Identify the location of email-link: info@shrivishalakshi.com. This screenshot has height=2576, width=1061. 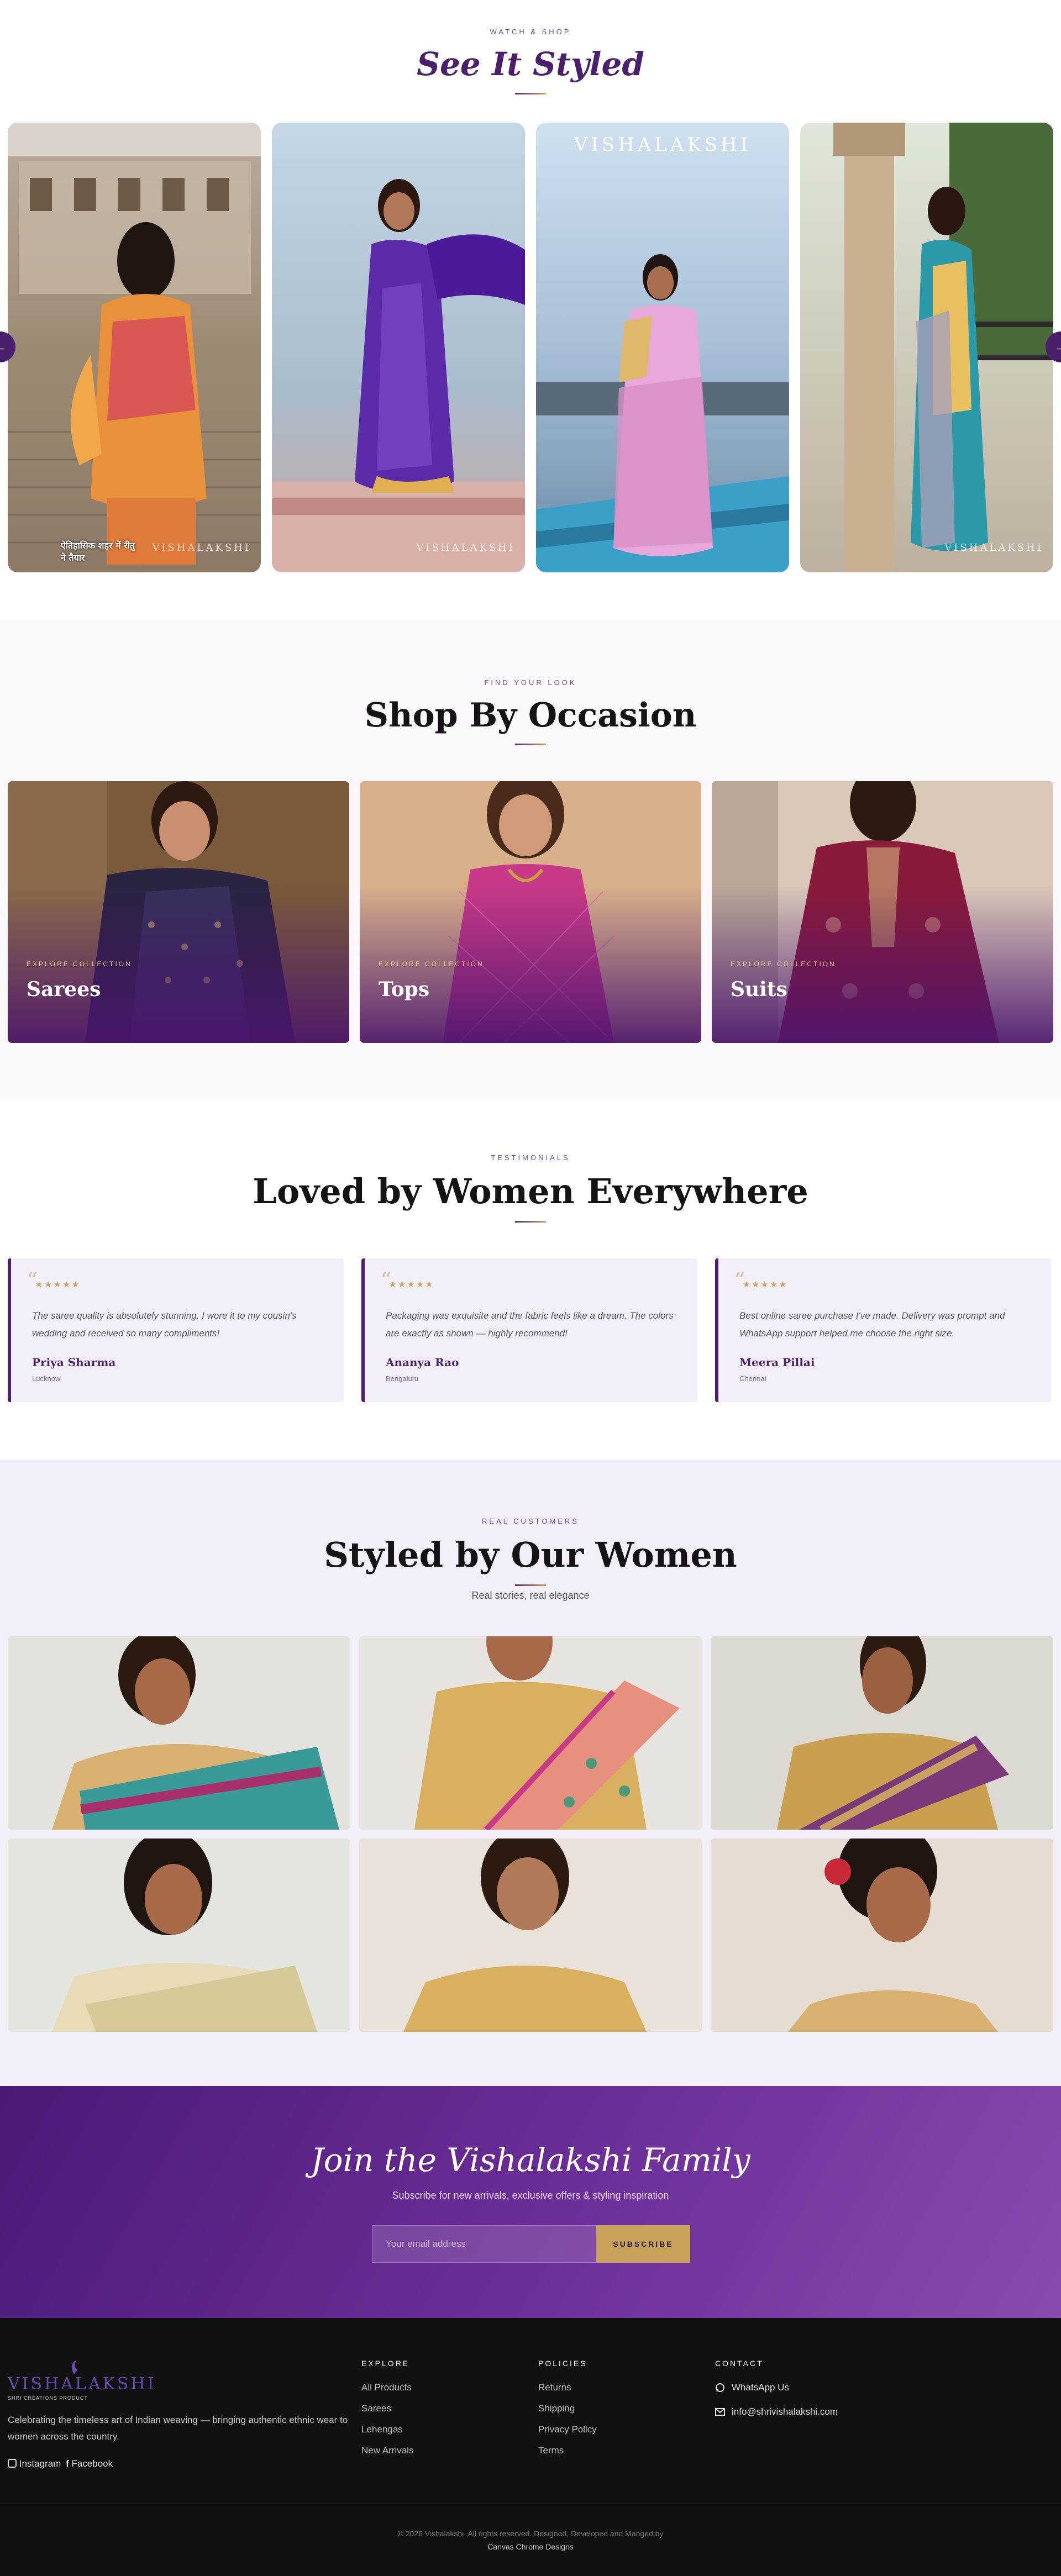
(785, 2411).